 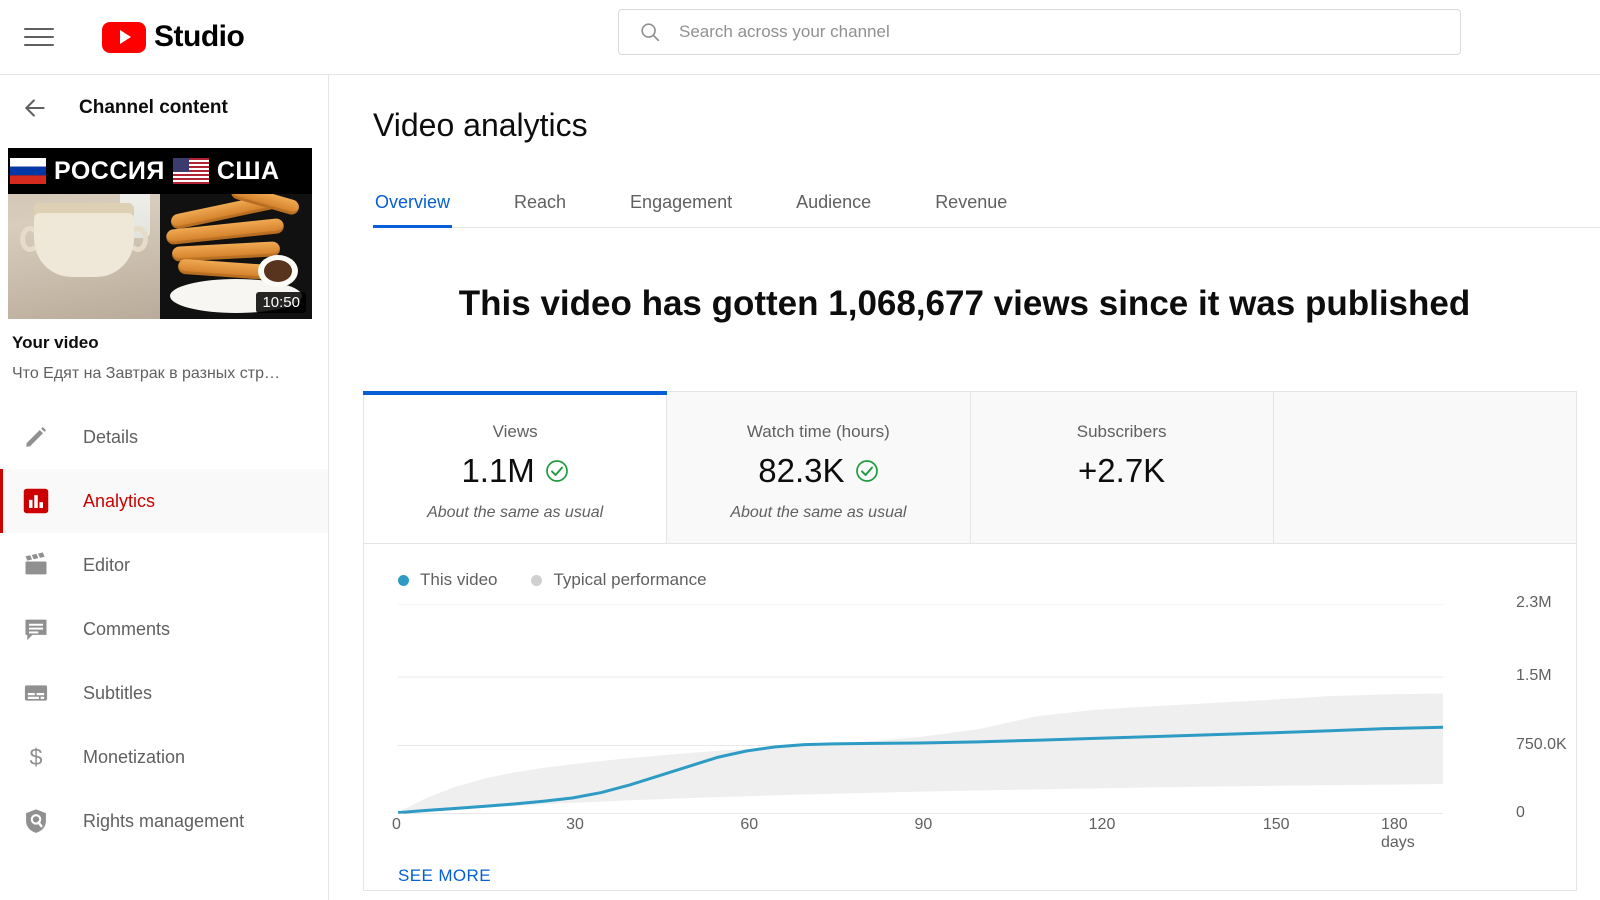 I want to click on comment-icon, so click(x=36, y=630).